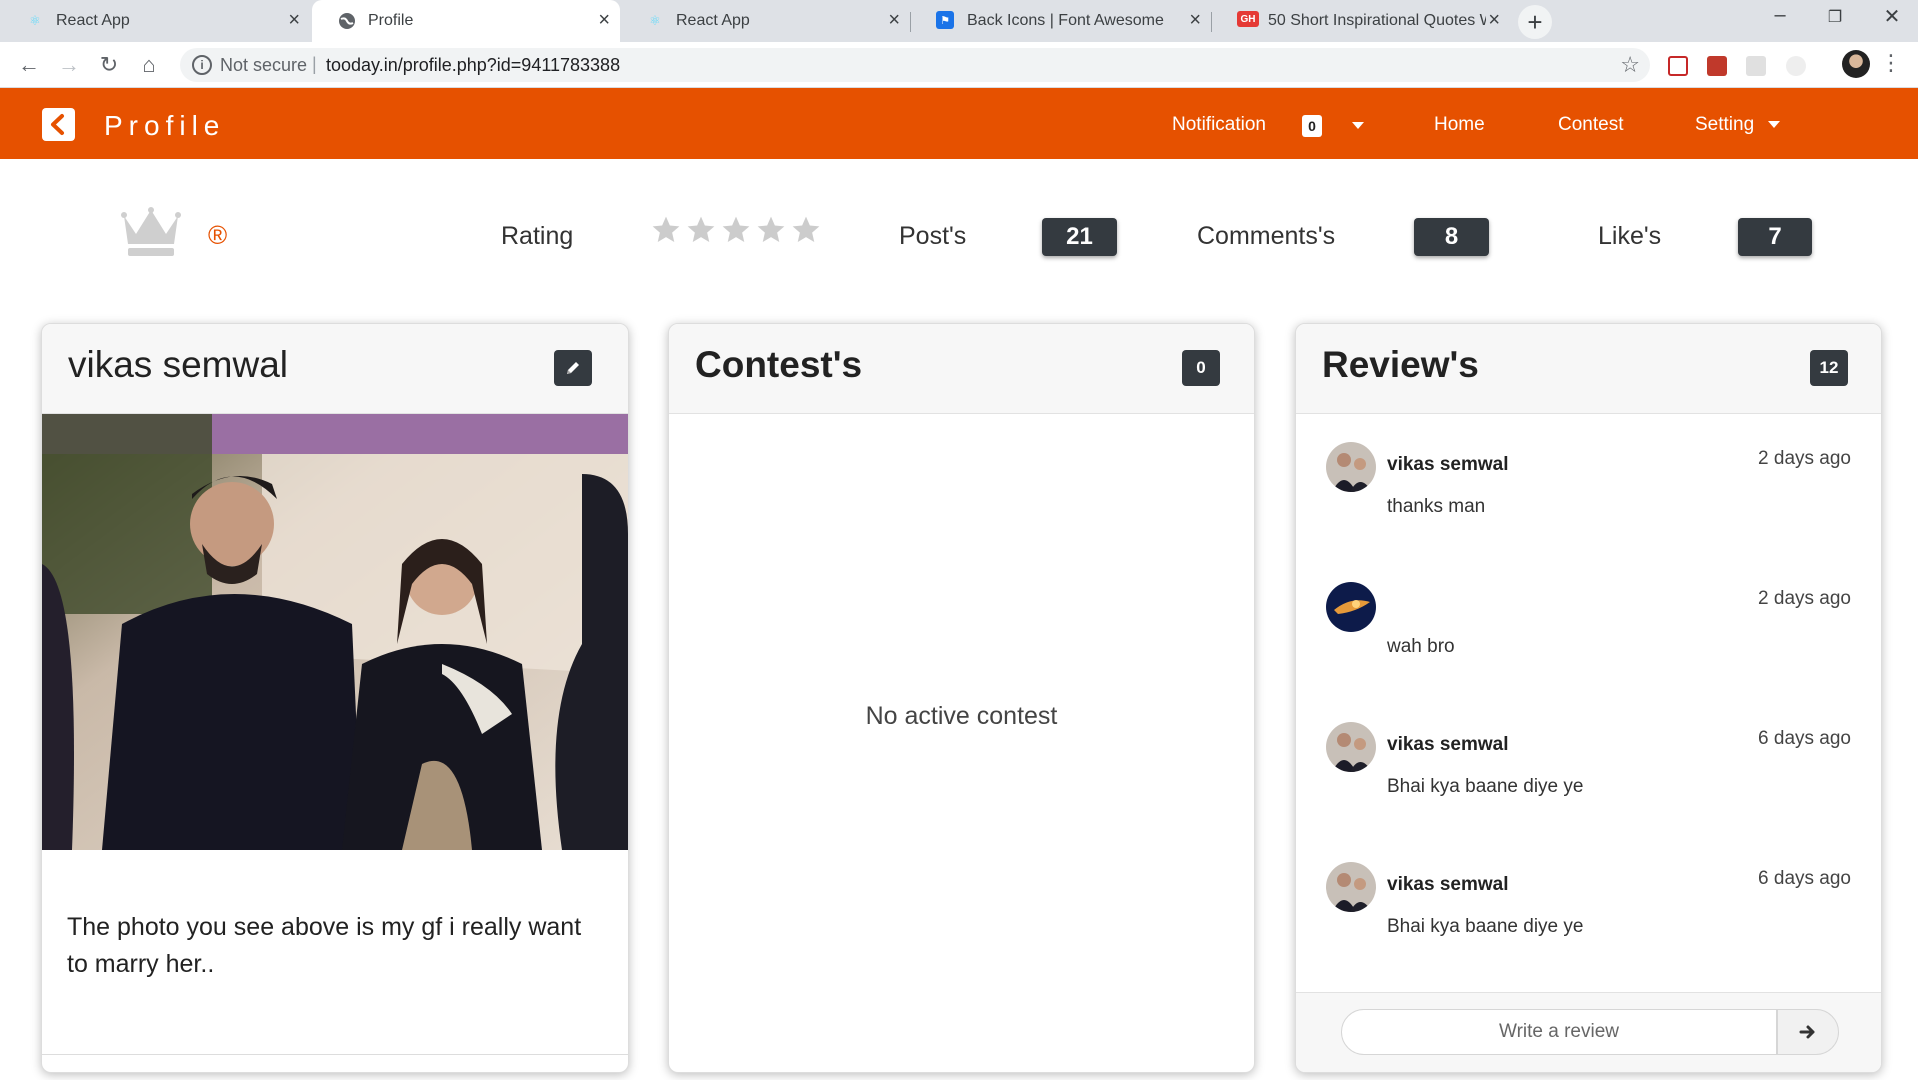  I want to click on review-item: vikas semwal 2 days ago thanks man, so click(1588, 507).